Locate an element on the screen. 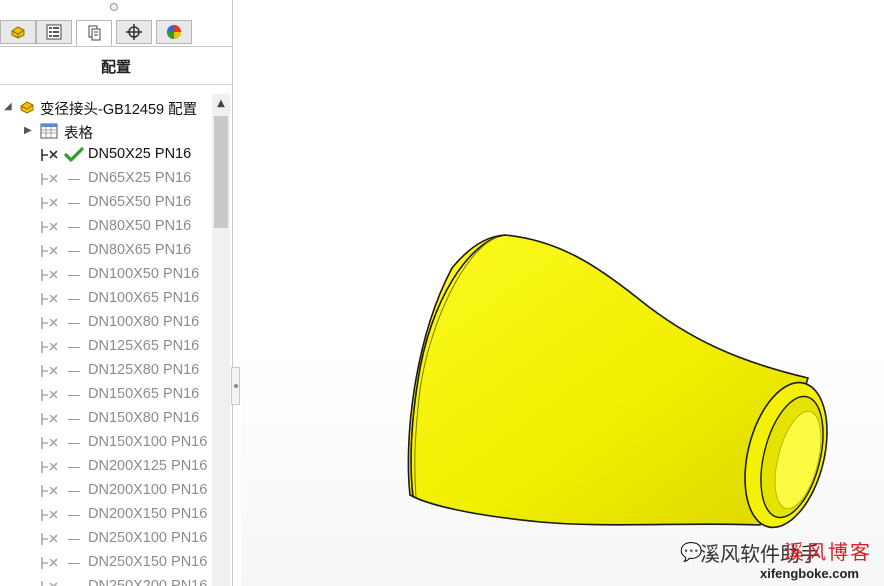  configuration-icon is located at coordinates (94, 33).